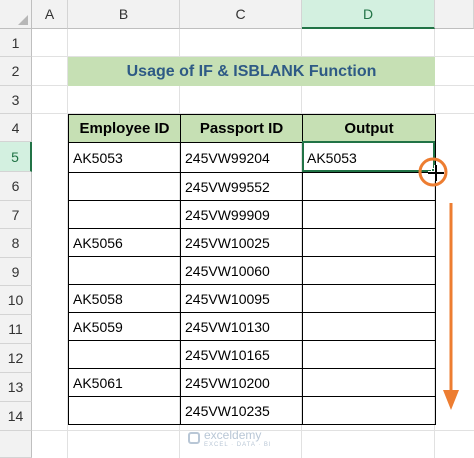 The image size is (474, 458). I want to click on table-row: 245VW10060, so click(252, 270).